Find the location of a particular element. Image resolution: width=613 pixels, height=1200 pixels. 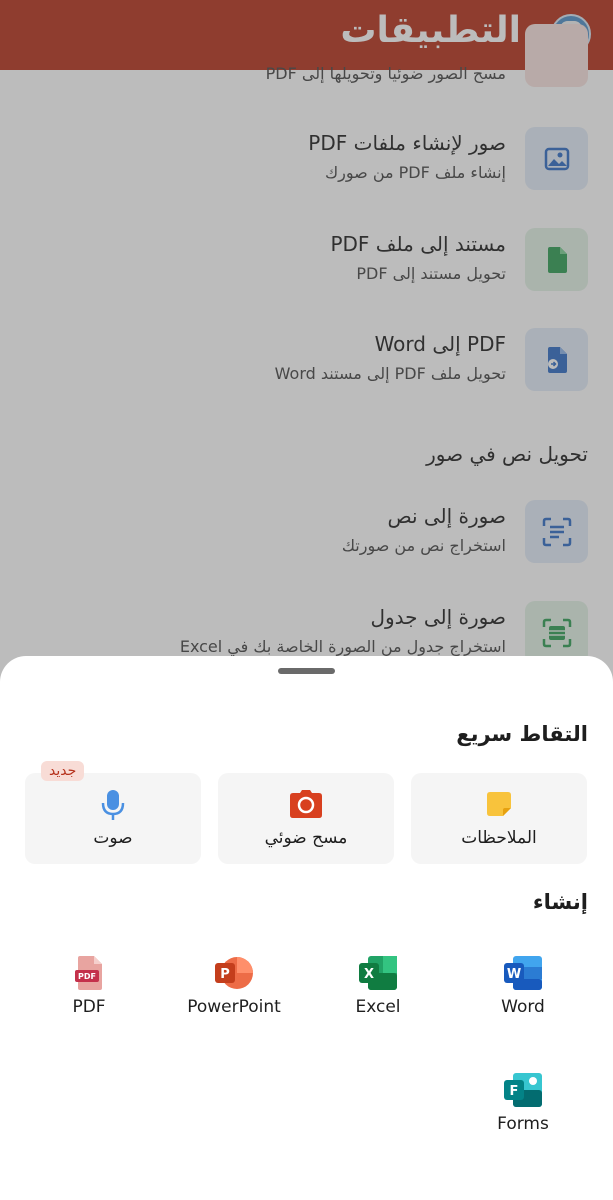

create-label: Word is located at coordinates (523, 1007).